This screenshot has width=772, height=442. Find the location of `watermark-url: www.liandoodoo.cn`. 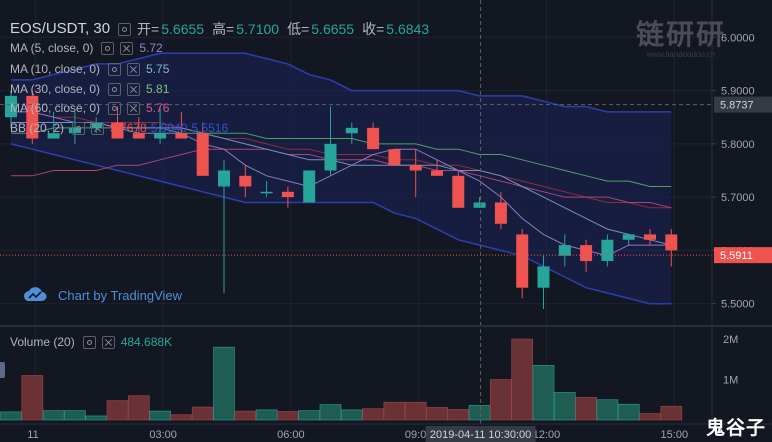

watermark-url: www.liandoodoo.cn is located at coordinates (681, 54).